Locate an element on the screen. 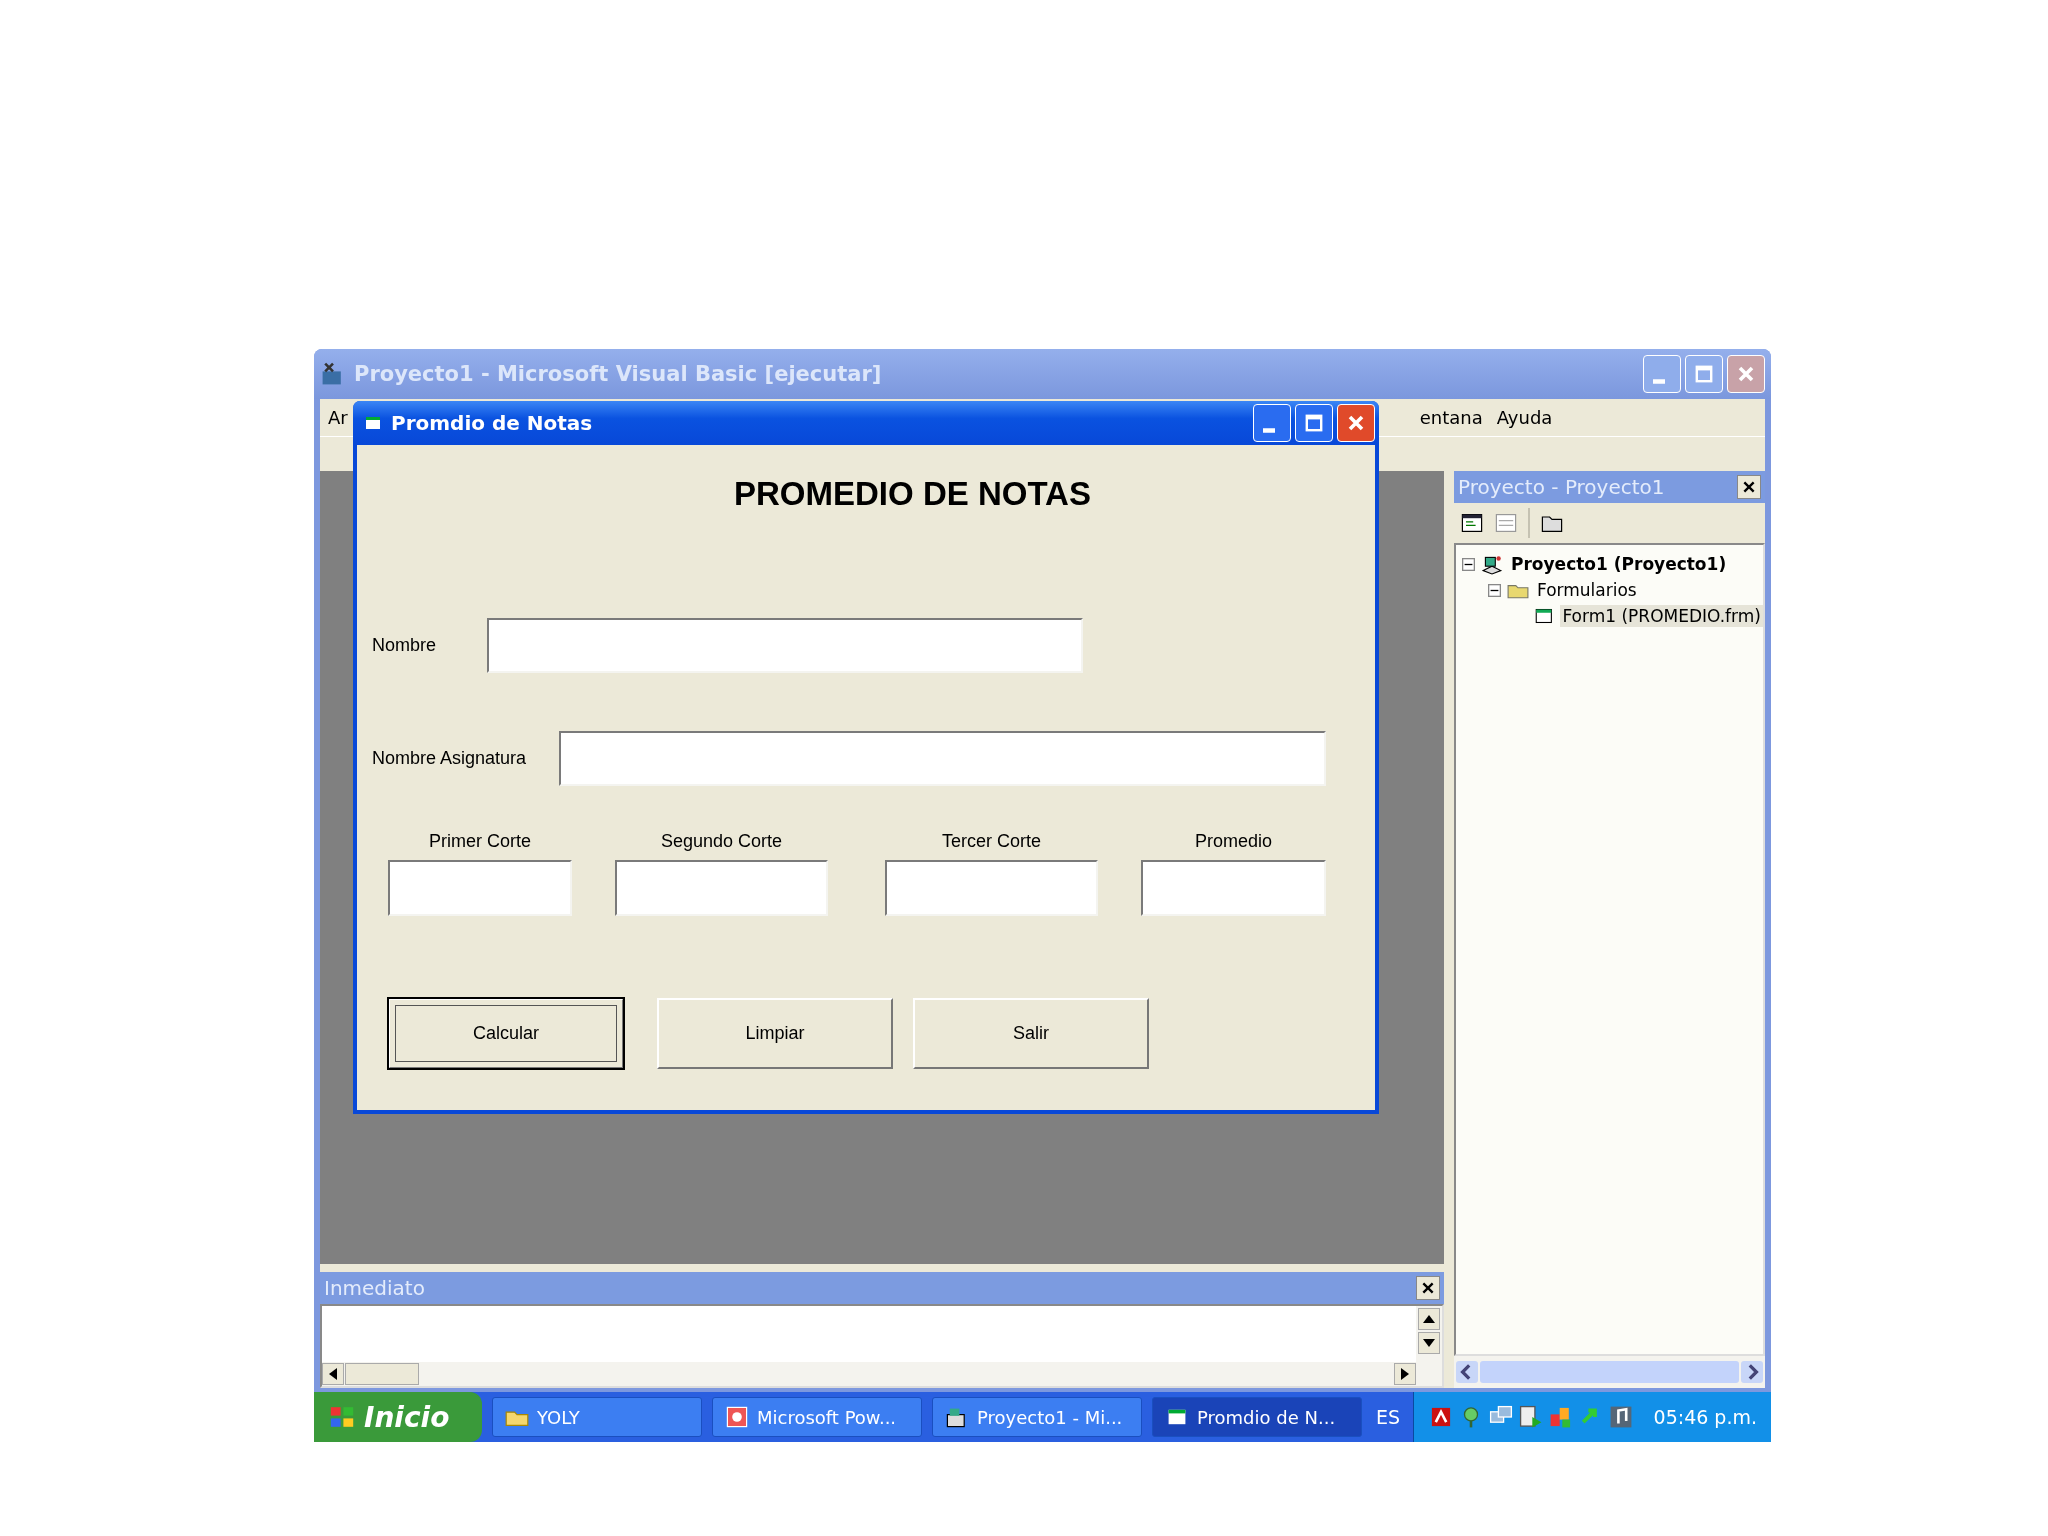 The height and width of the screenshot is (1536, 2048). start-button: Inicio is located at coordinates (398, 1417).